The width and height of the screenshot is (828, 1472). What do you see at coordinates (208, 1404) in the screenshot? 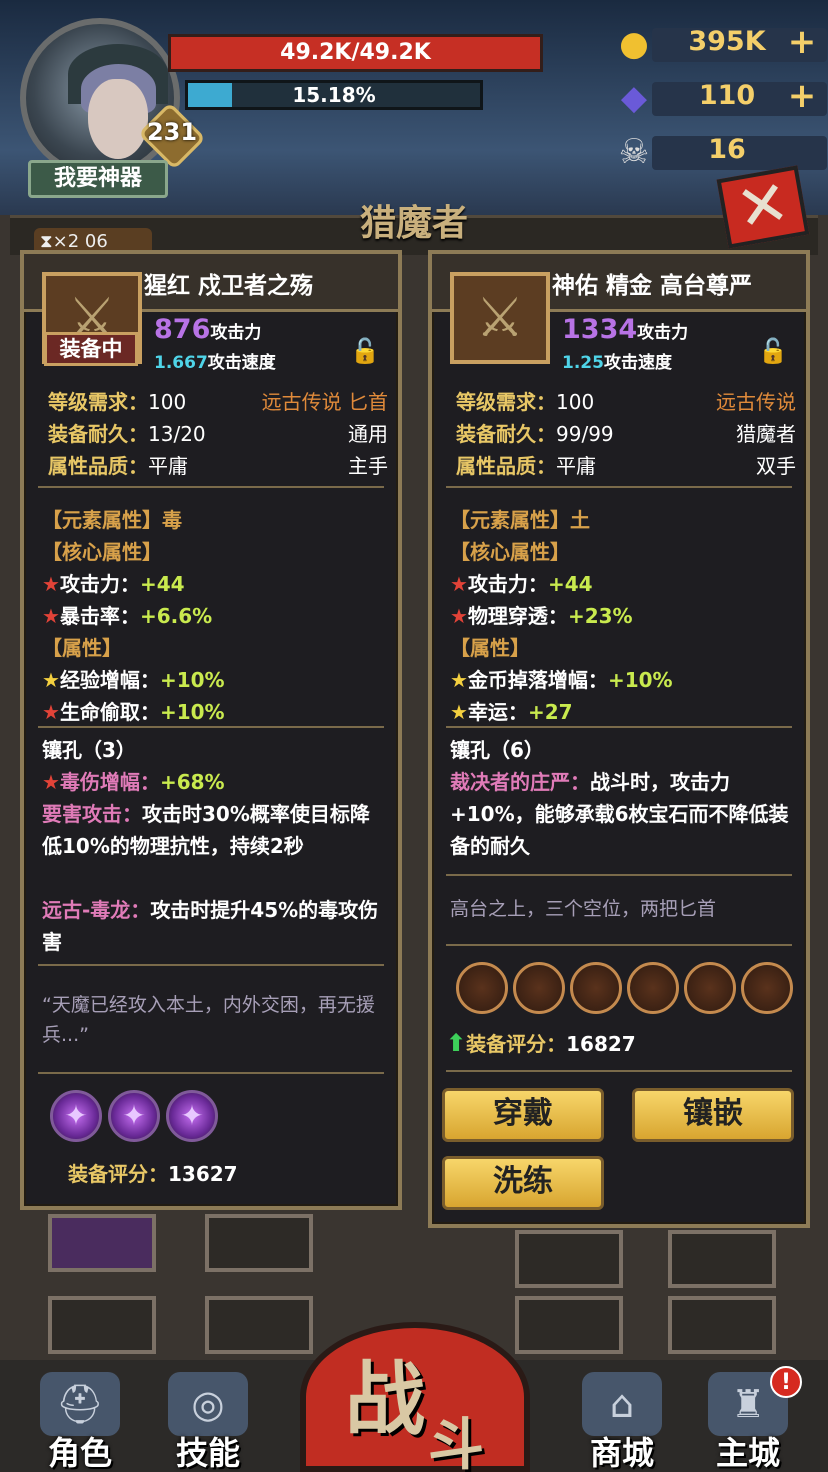
I see `swirl-icon: ◎` at bounding box center [208, 1404].